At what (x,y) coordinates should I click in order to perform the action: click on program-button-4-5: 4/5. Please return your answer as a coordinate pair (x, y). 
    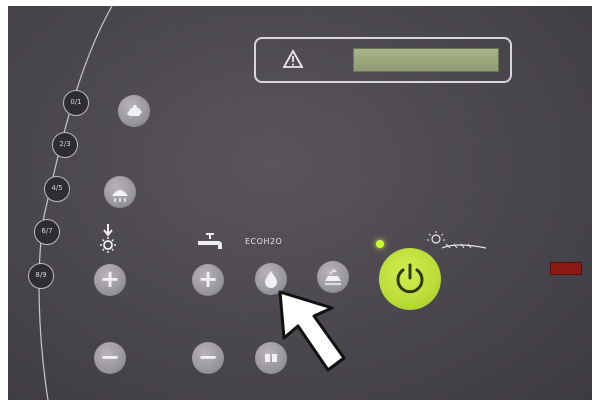
    Looking at the image, I should click on (57, 189).